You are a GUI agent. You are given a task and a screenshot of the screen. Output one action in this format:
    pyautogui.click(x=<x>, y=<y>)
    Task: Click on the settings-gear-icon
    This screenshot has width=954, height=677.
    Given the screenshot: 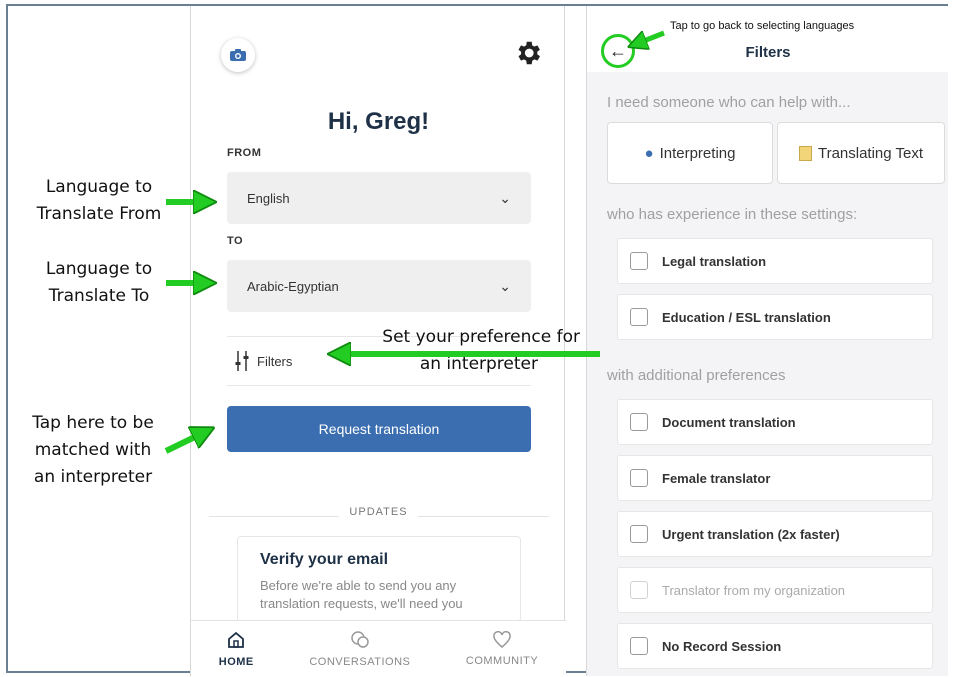 What is the action you would take?
    pyautogui.click(x=528, y=53)
    